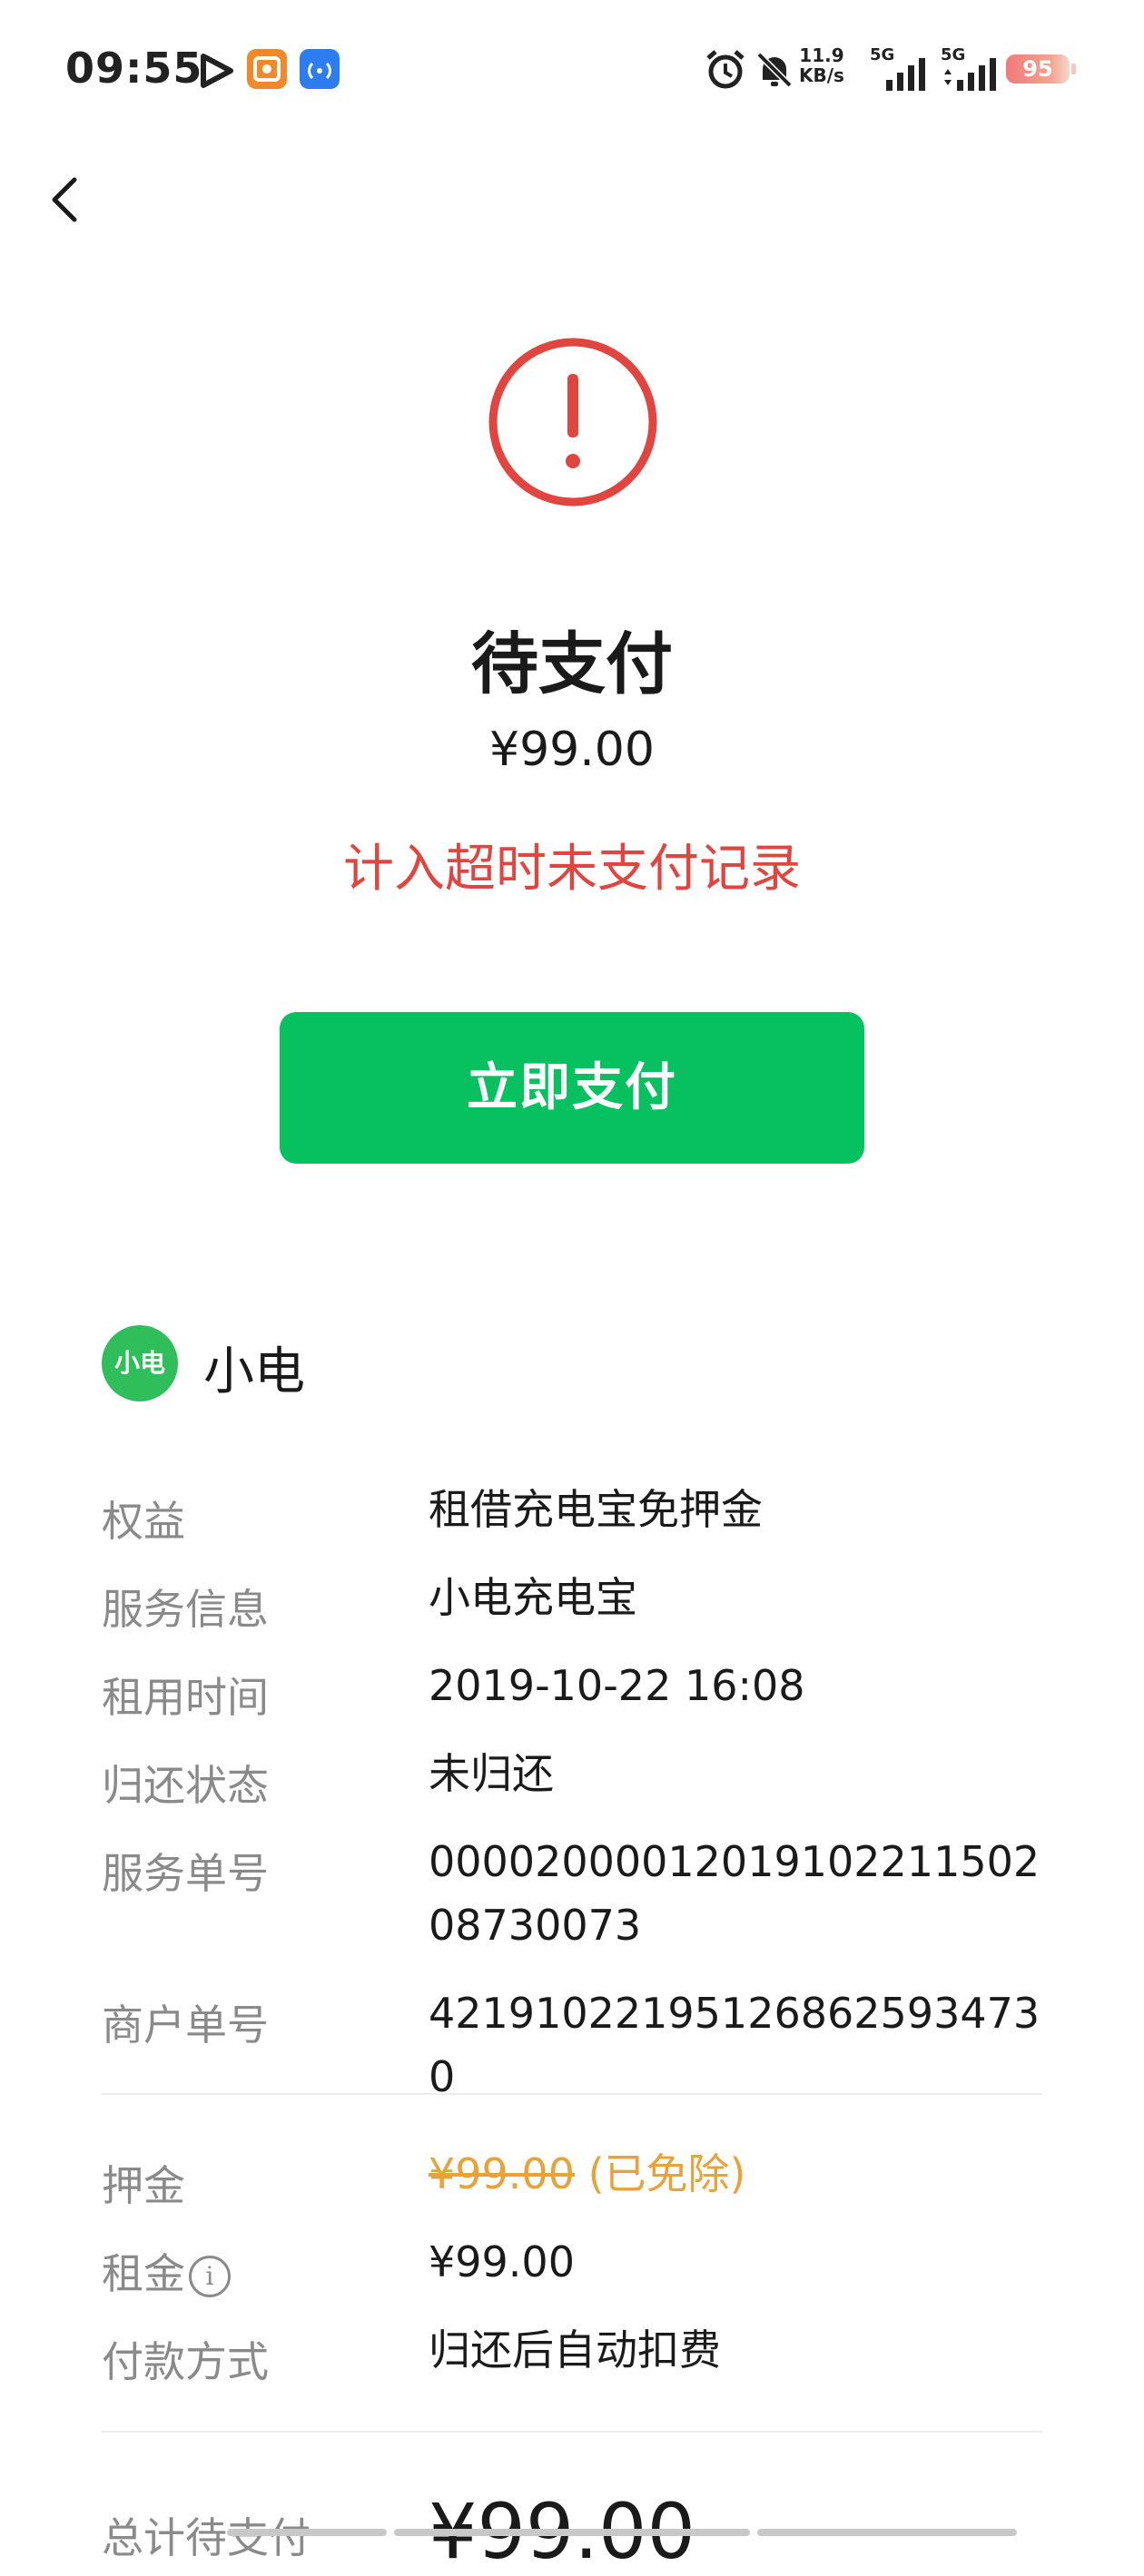  Describe the element at coordinates (502, 2261) in the screenshot. I see `rent-value: ¥99.00` at that location.